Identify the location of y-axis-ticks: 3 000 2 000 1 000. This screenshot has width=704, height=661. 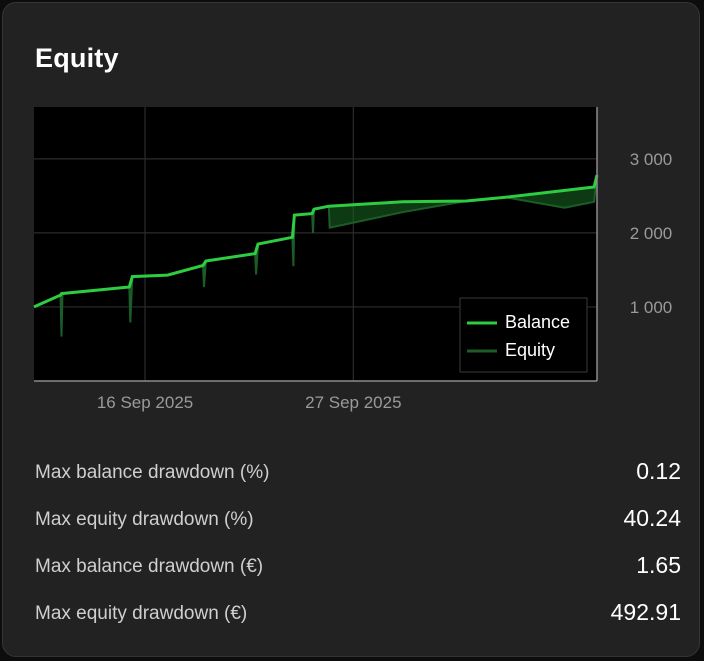
(651, 233).